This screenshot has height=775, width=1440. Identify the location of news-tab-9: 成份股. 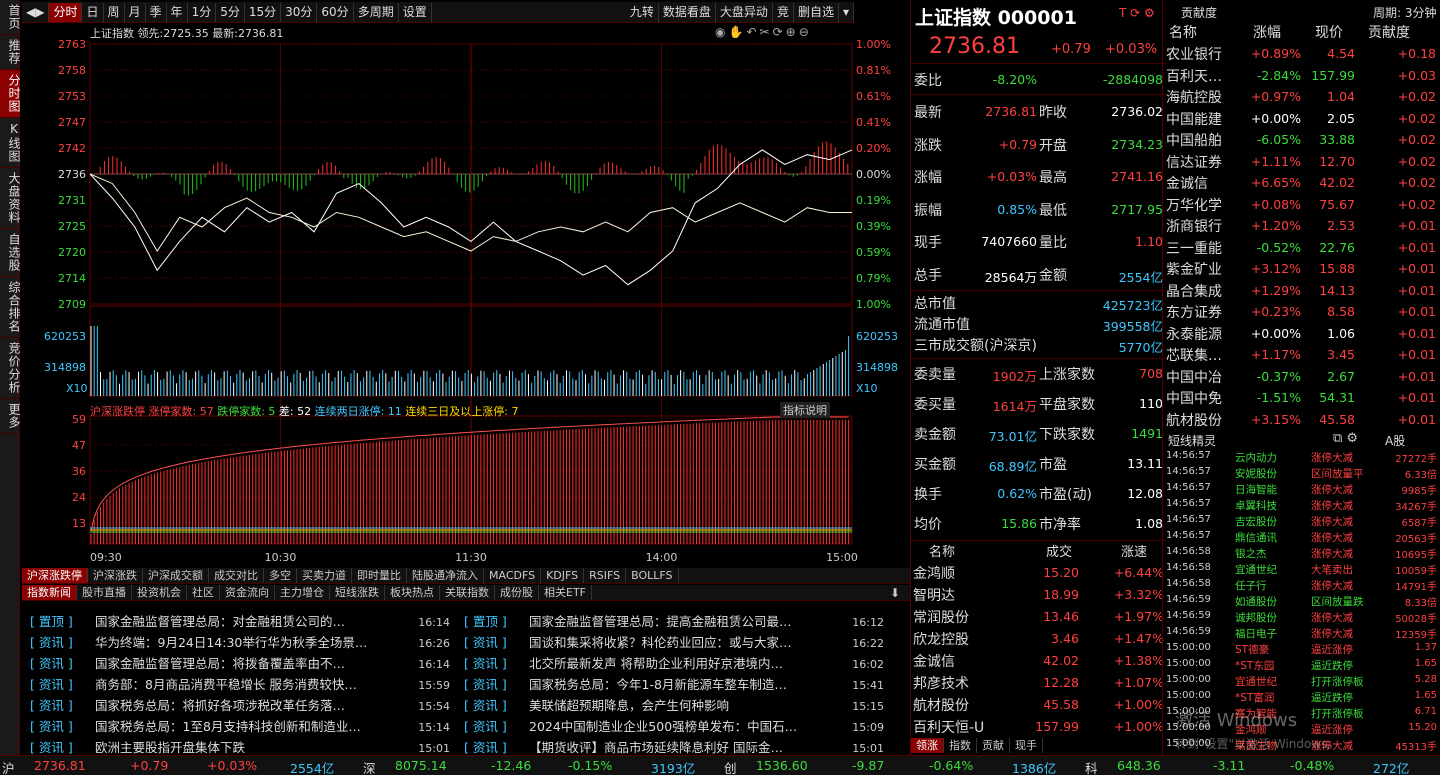
(517, 592).